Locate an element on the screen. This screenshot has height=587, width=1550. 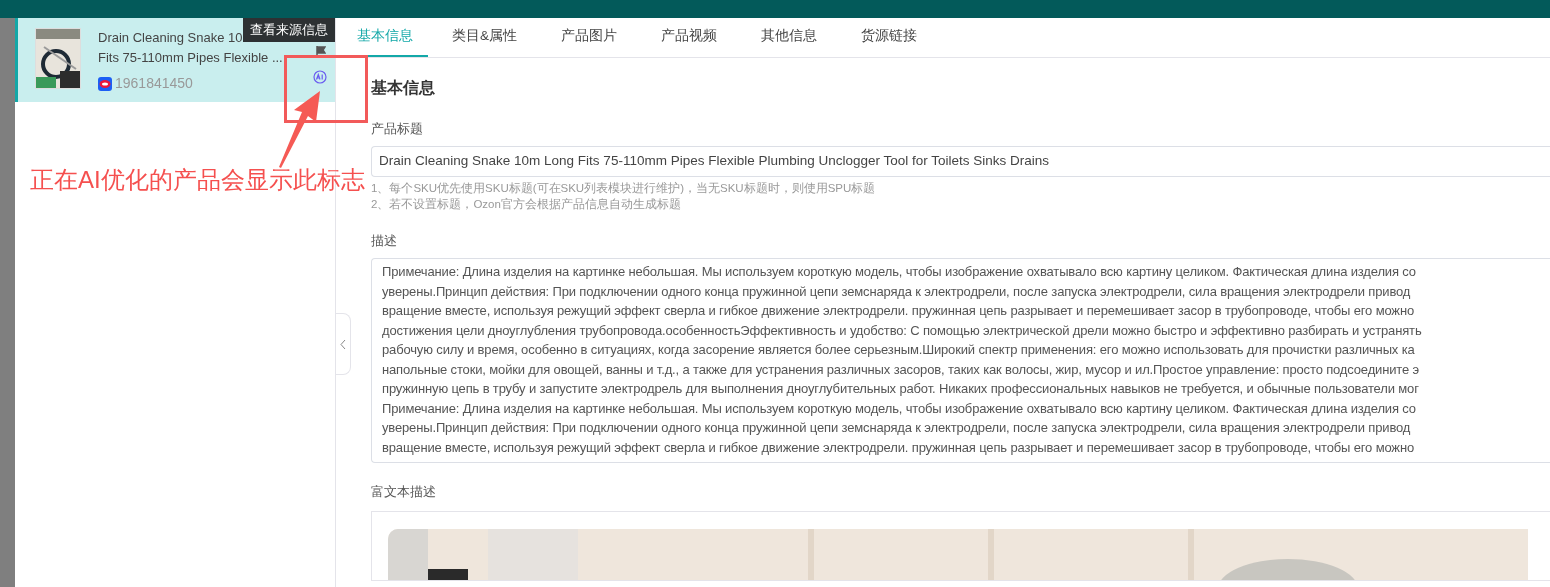
tab: 产品视频 is located at coordinates (689, 37).